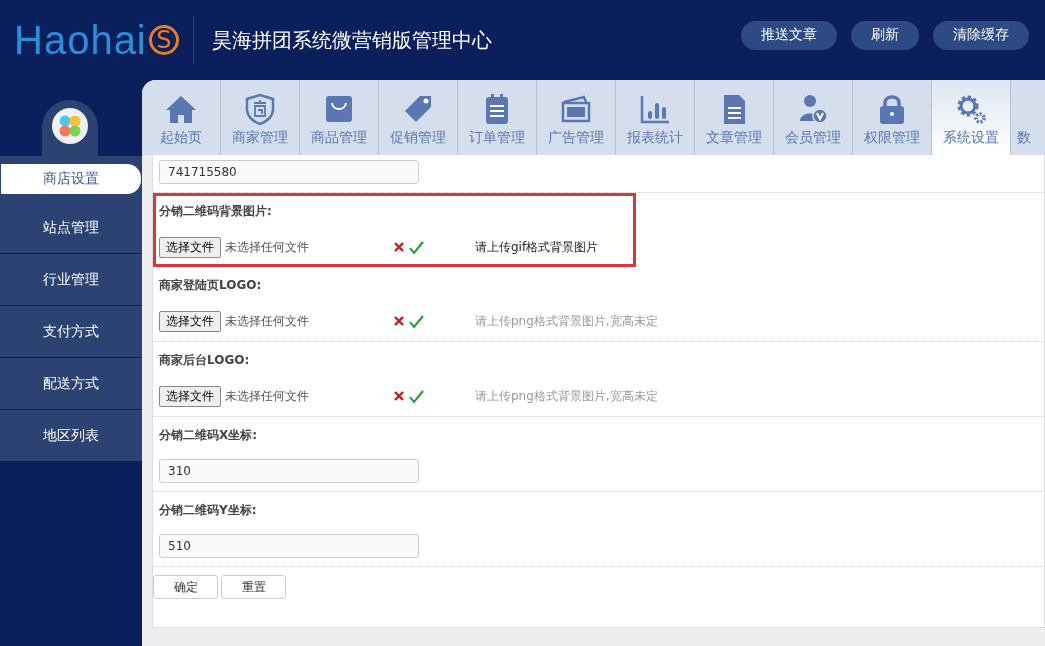 This screenshot has height=646, width=1045. What do you see at coordinates (339, 109) in the screenshot?
I see `bag-icon` at bounding box center [339, 109].